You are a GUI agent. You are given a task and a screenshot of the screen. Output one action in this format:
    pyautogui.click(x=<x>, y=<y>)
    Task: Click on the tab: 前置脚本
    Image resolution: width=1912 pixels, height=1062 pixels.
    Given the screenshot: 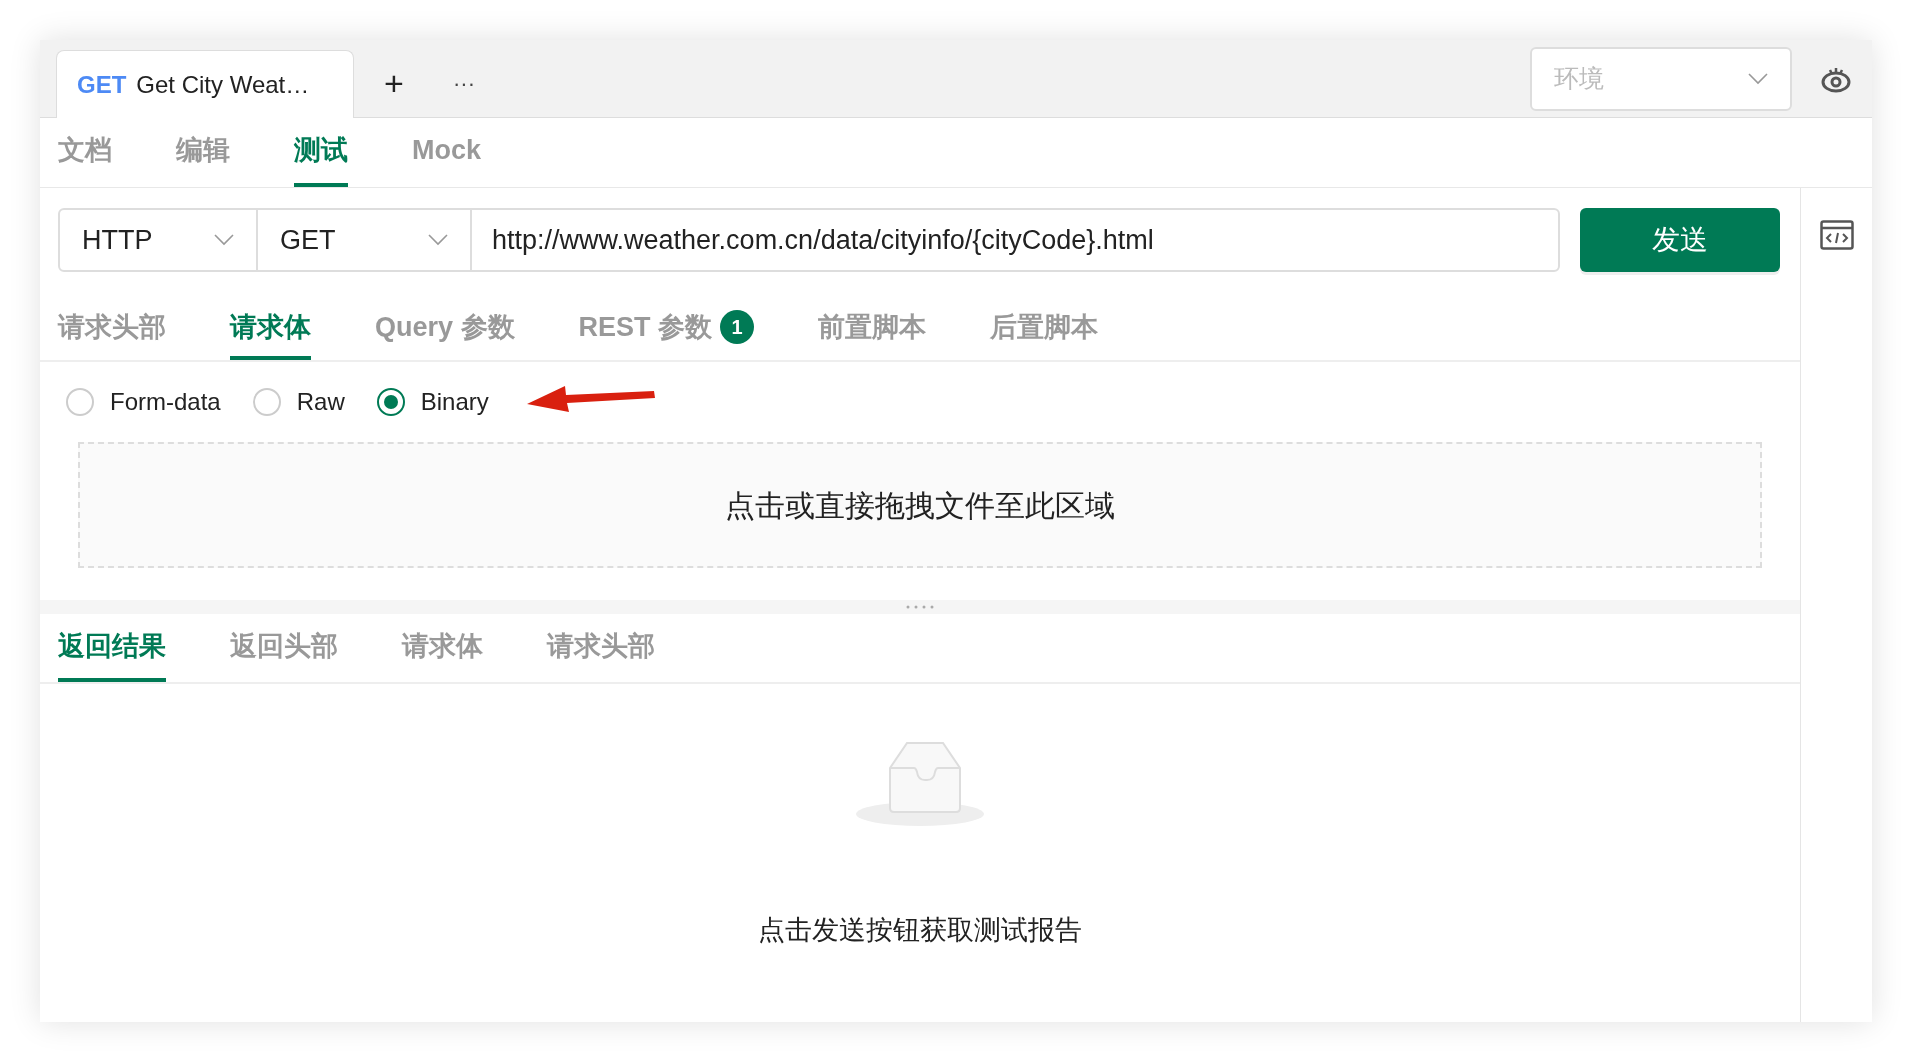 What is the action you would take?
    pyautogui.click(x=872, y=329)
    